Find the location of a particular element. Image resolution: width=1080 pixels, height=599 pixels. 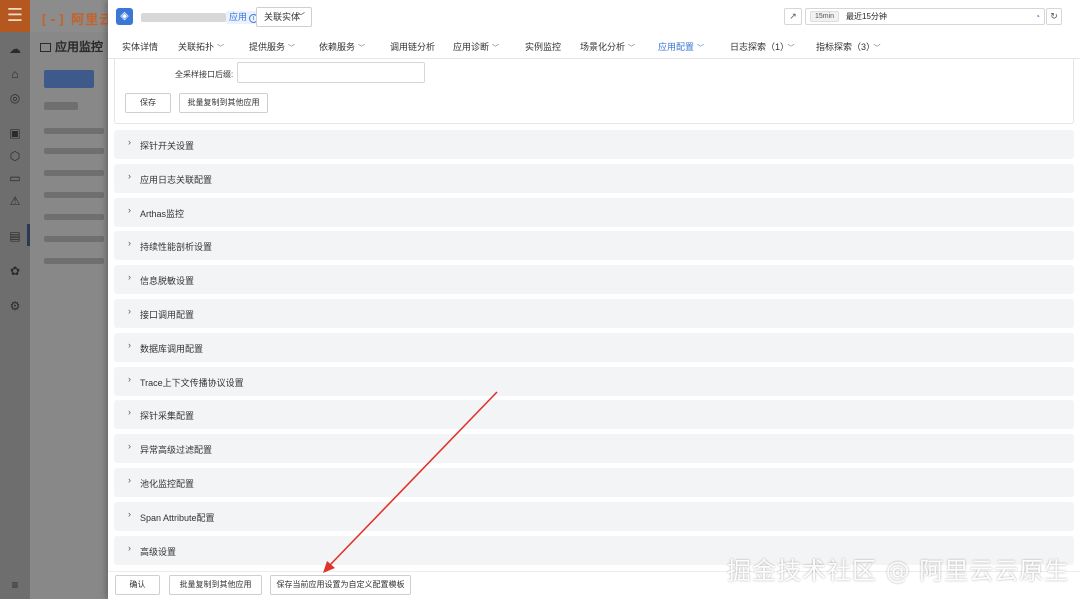

section-label: 接口调用配置 is located at coordinates (167, 315).